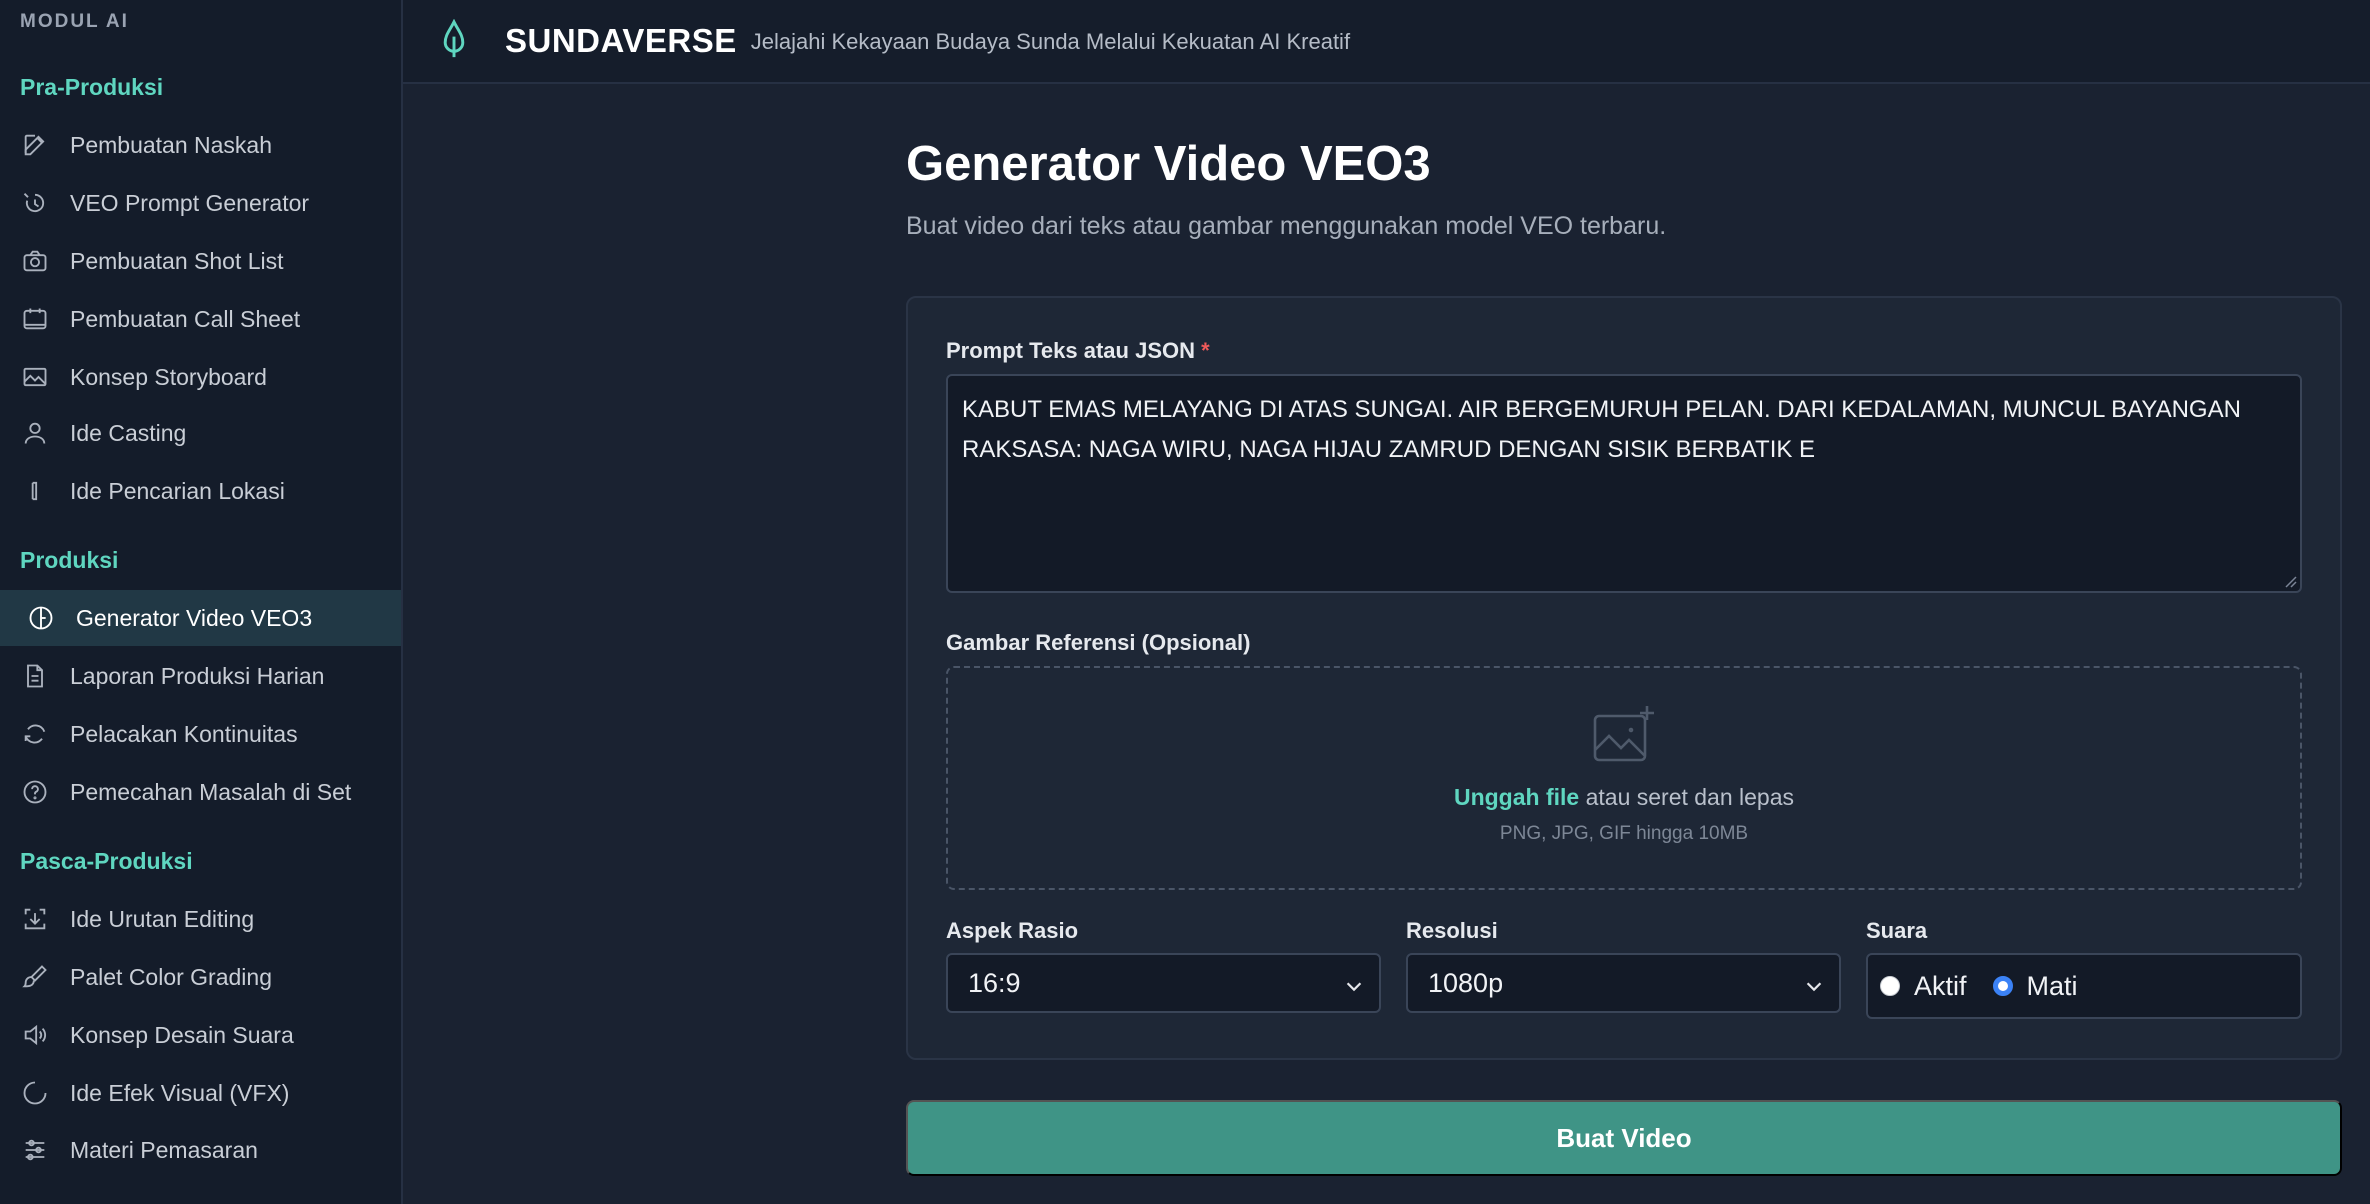 This screenshot has width=2370, height=1204. Describe the element at coordinates (457, 41) in the screenshot. I see `flame-drop-icon` at that location.